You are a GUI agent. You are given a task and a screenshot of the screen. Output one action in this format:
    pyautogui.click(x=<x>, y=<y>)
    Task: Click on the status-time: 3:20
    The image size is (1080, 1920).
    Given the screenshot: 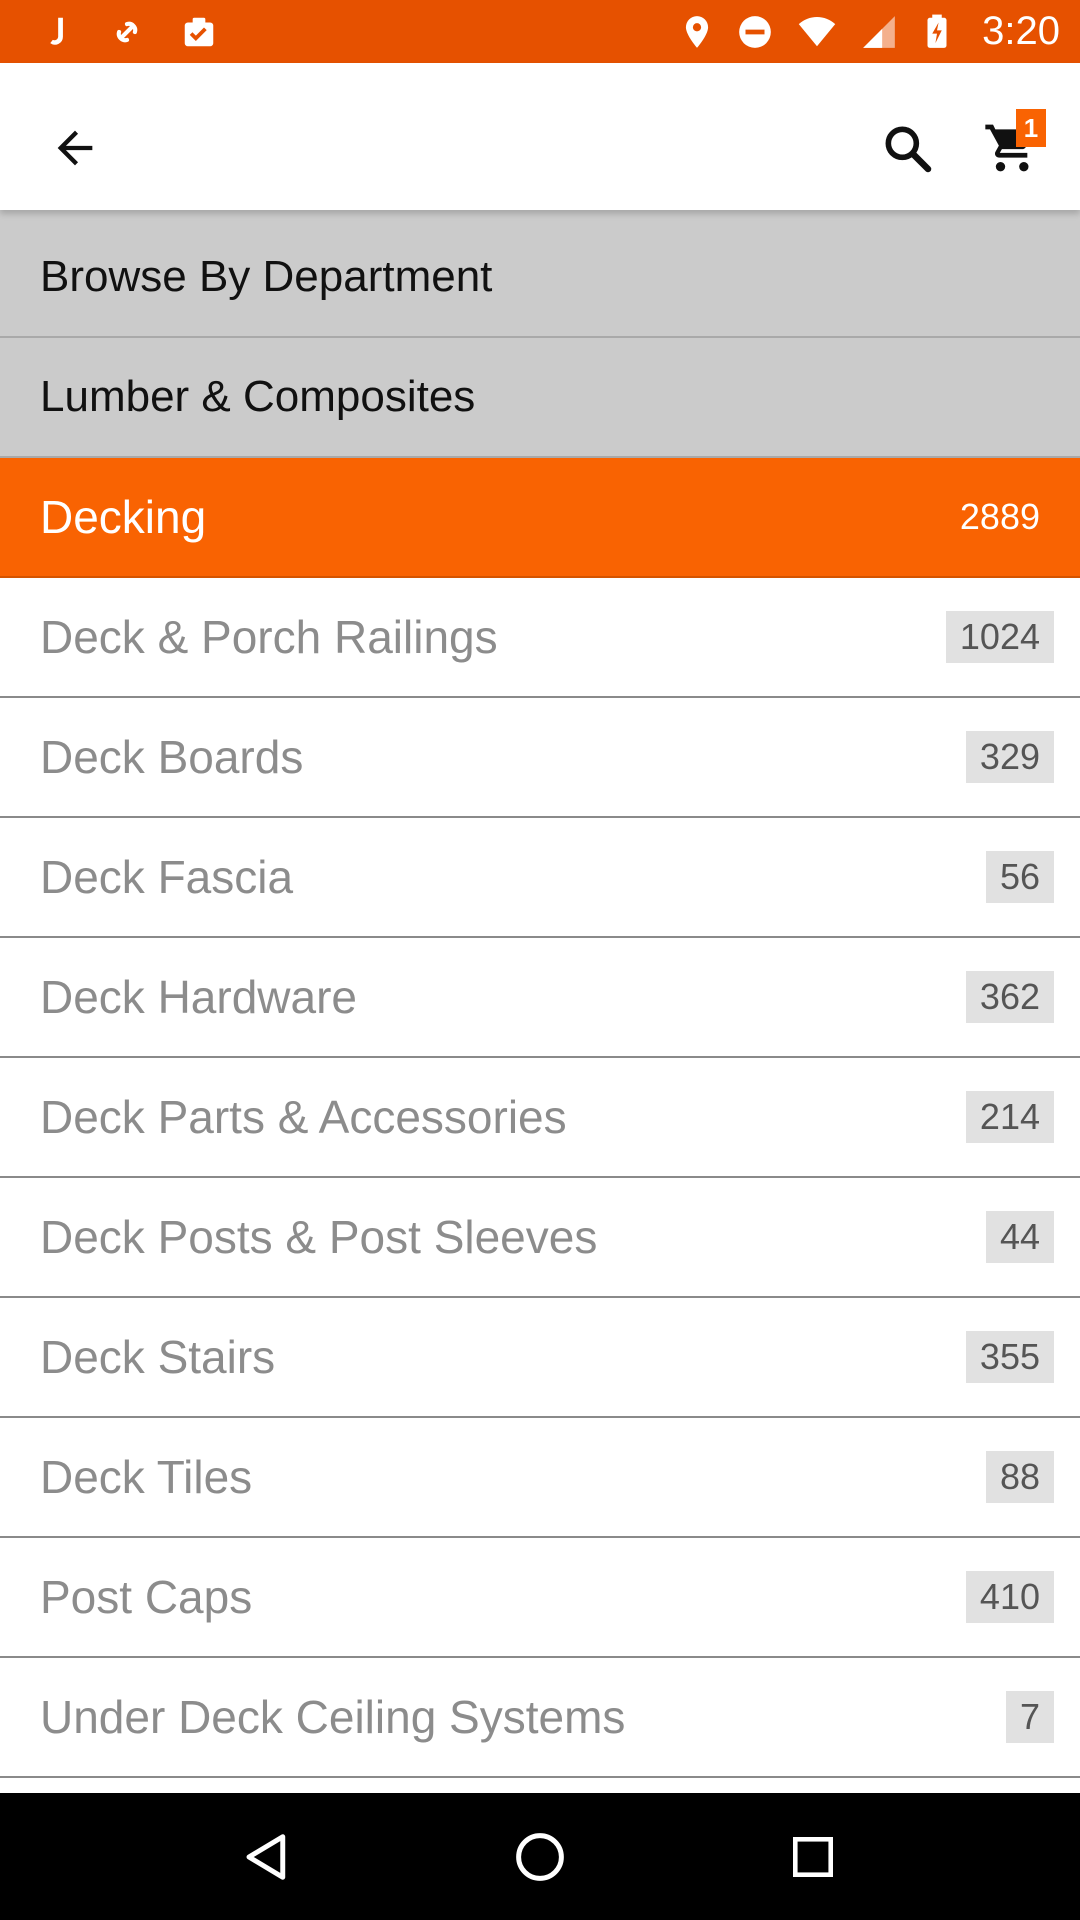 What is the action you would take?
    pyautogui.click(x=1021, y=31)
    